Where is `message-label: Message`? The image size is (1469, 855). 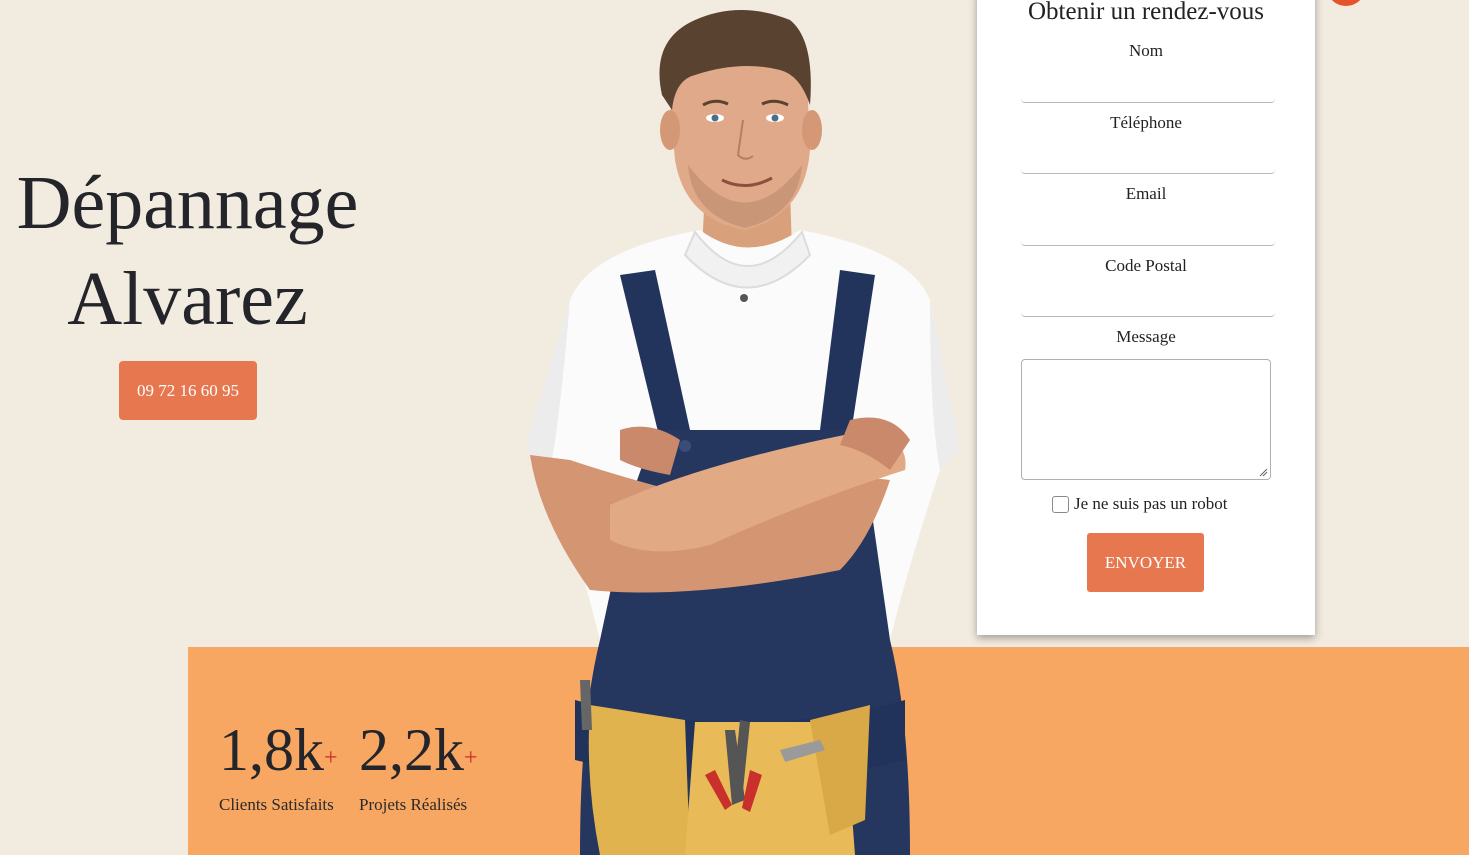 message-label: Message is located at coordinates (1146, 336).